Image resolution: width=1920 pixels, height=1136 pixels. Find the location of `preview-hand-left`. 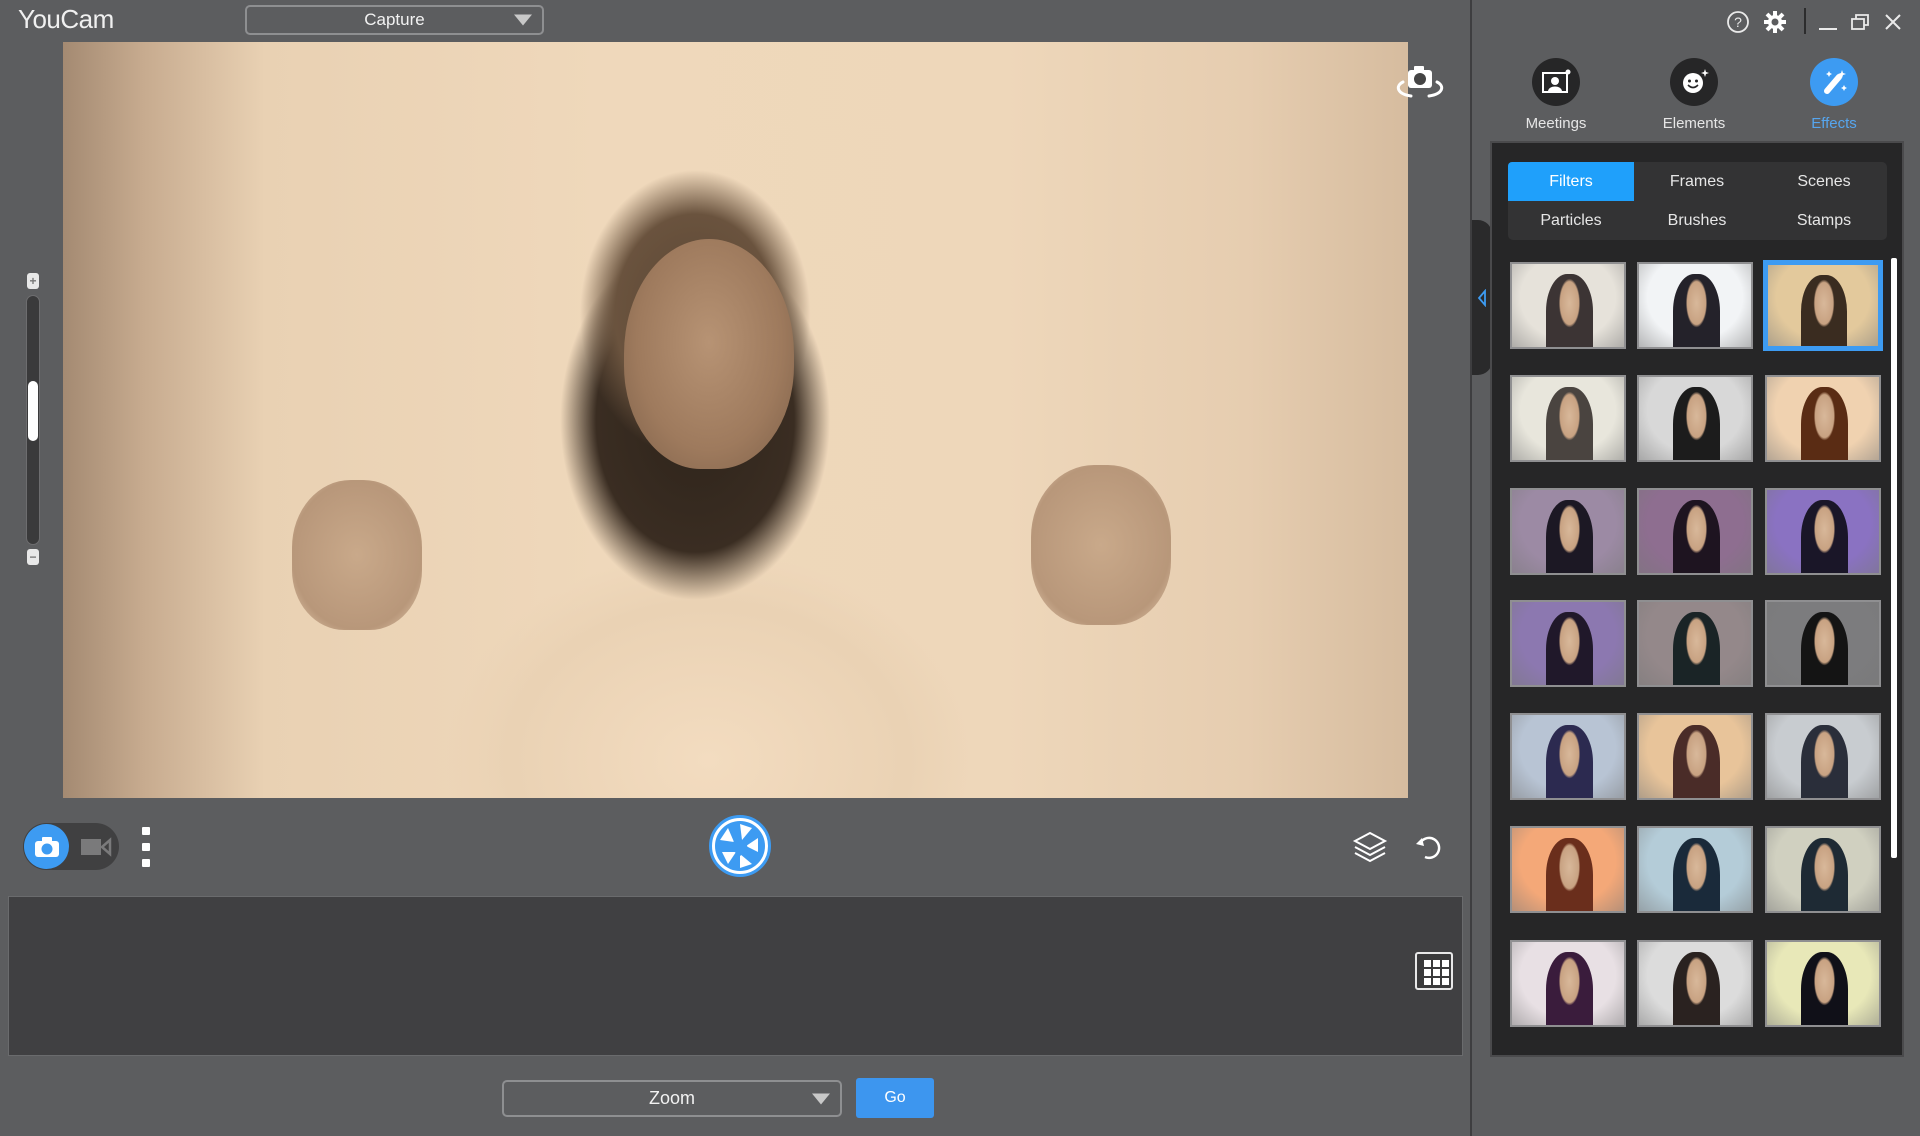

preview-hand-left is located at coordinates (356, 555).